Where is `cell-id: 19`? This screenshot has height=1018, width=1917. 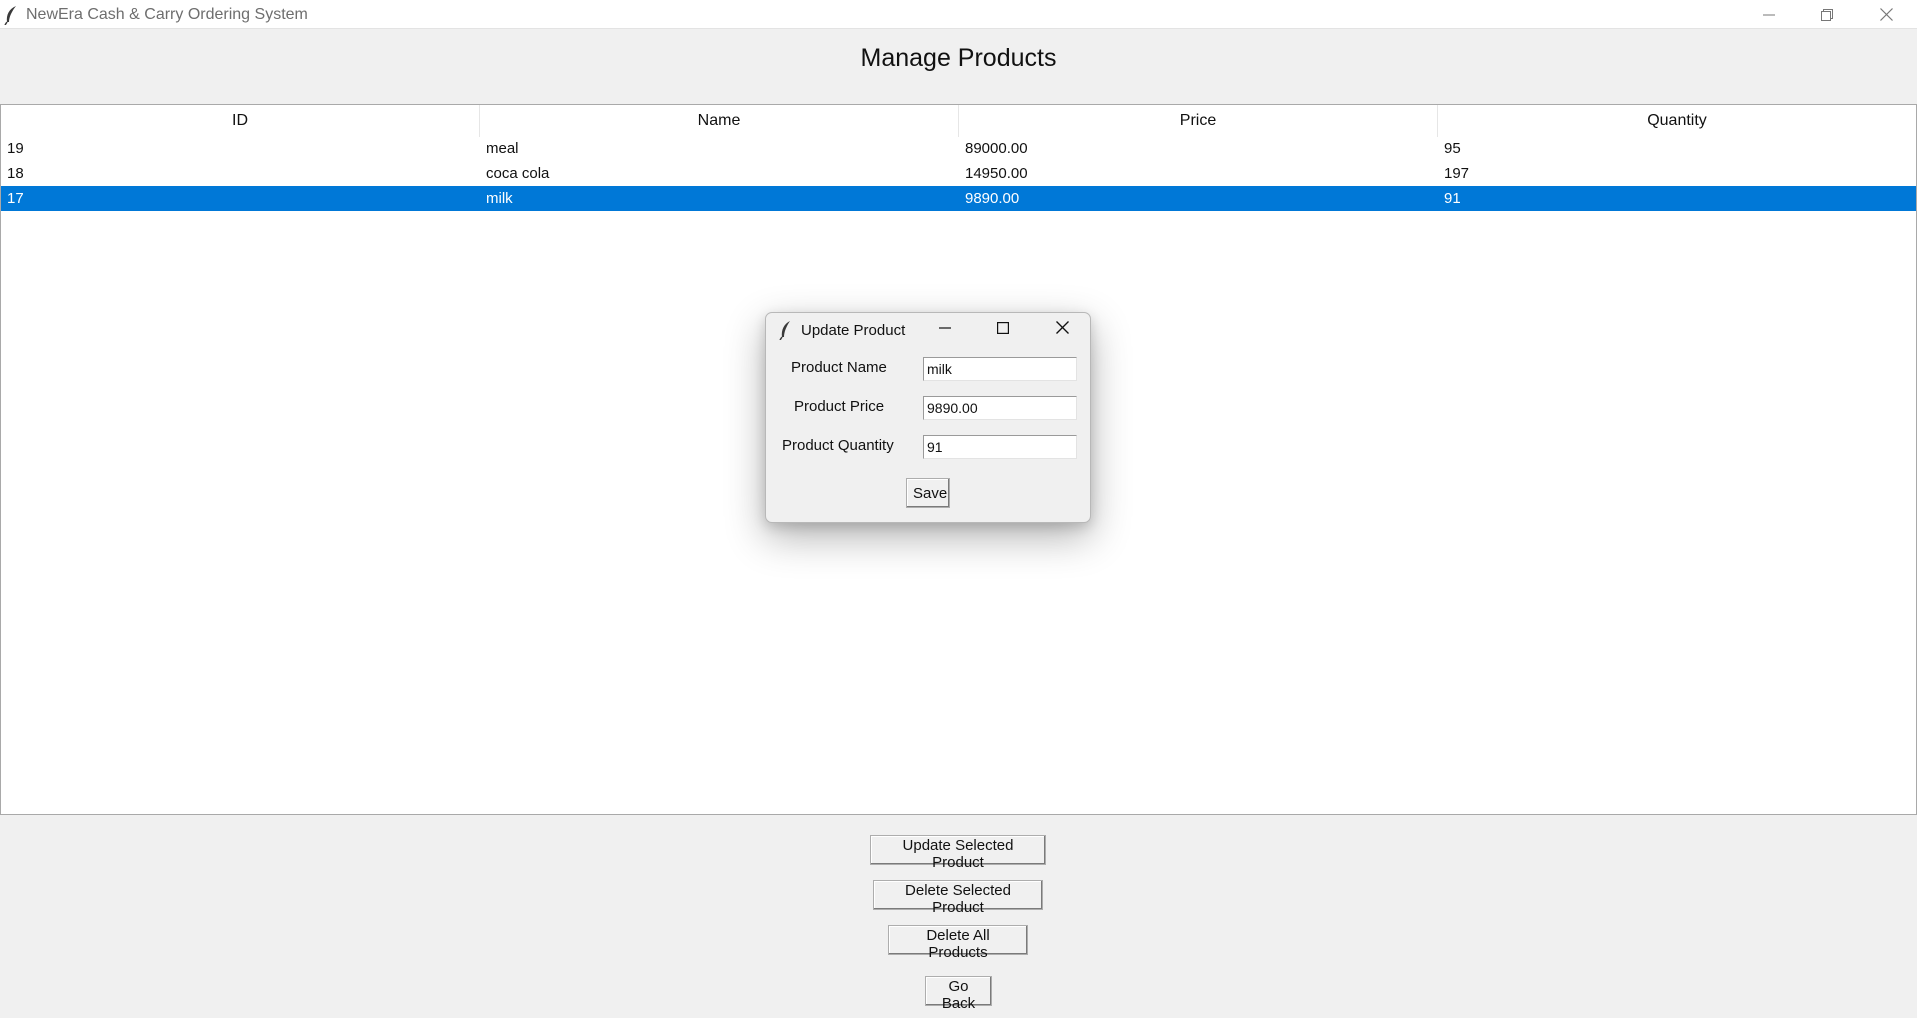 cell-id: 19 is located at coordinates (15, 148).